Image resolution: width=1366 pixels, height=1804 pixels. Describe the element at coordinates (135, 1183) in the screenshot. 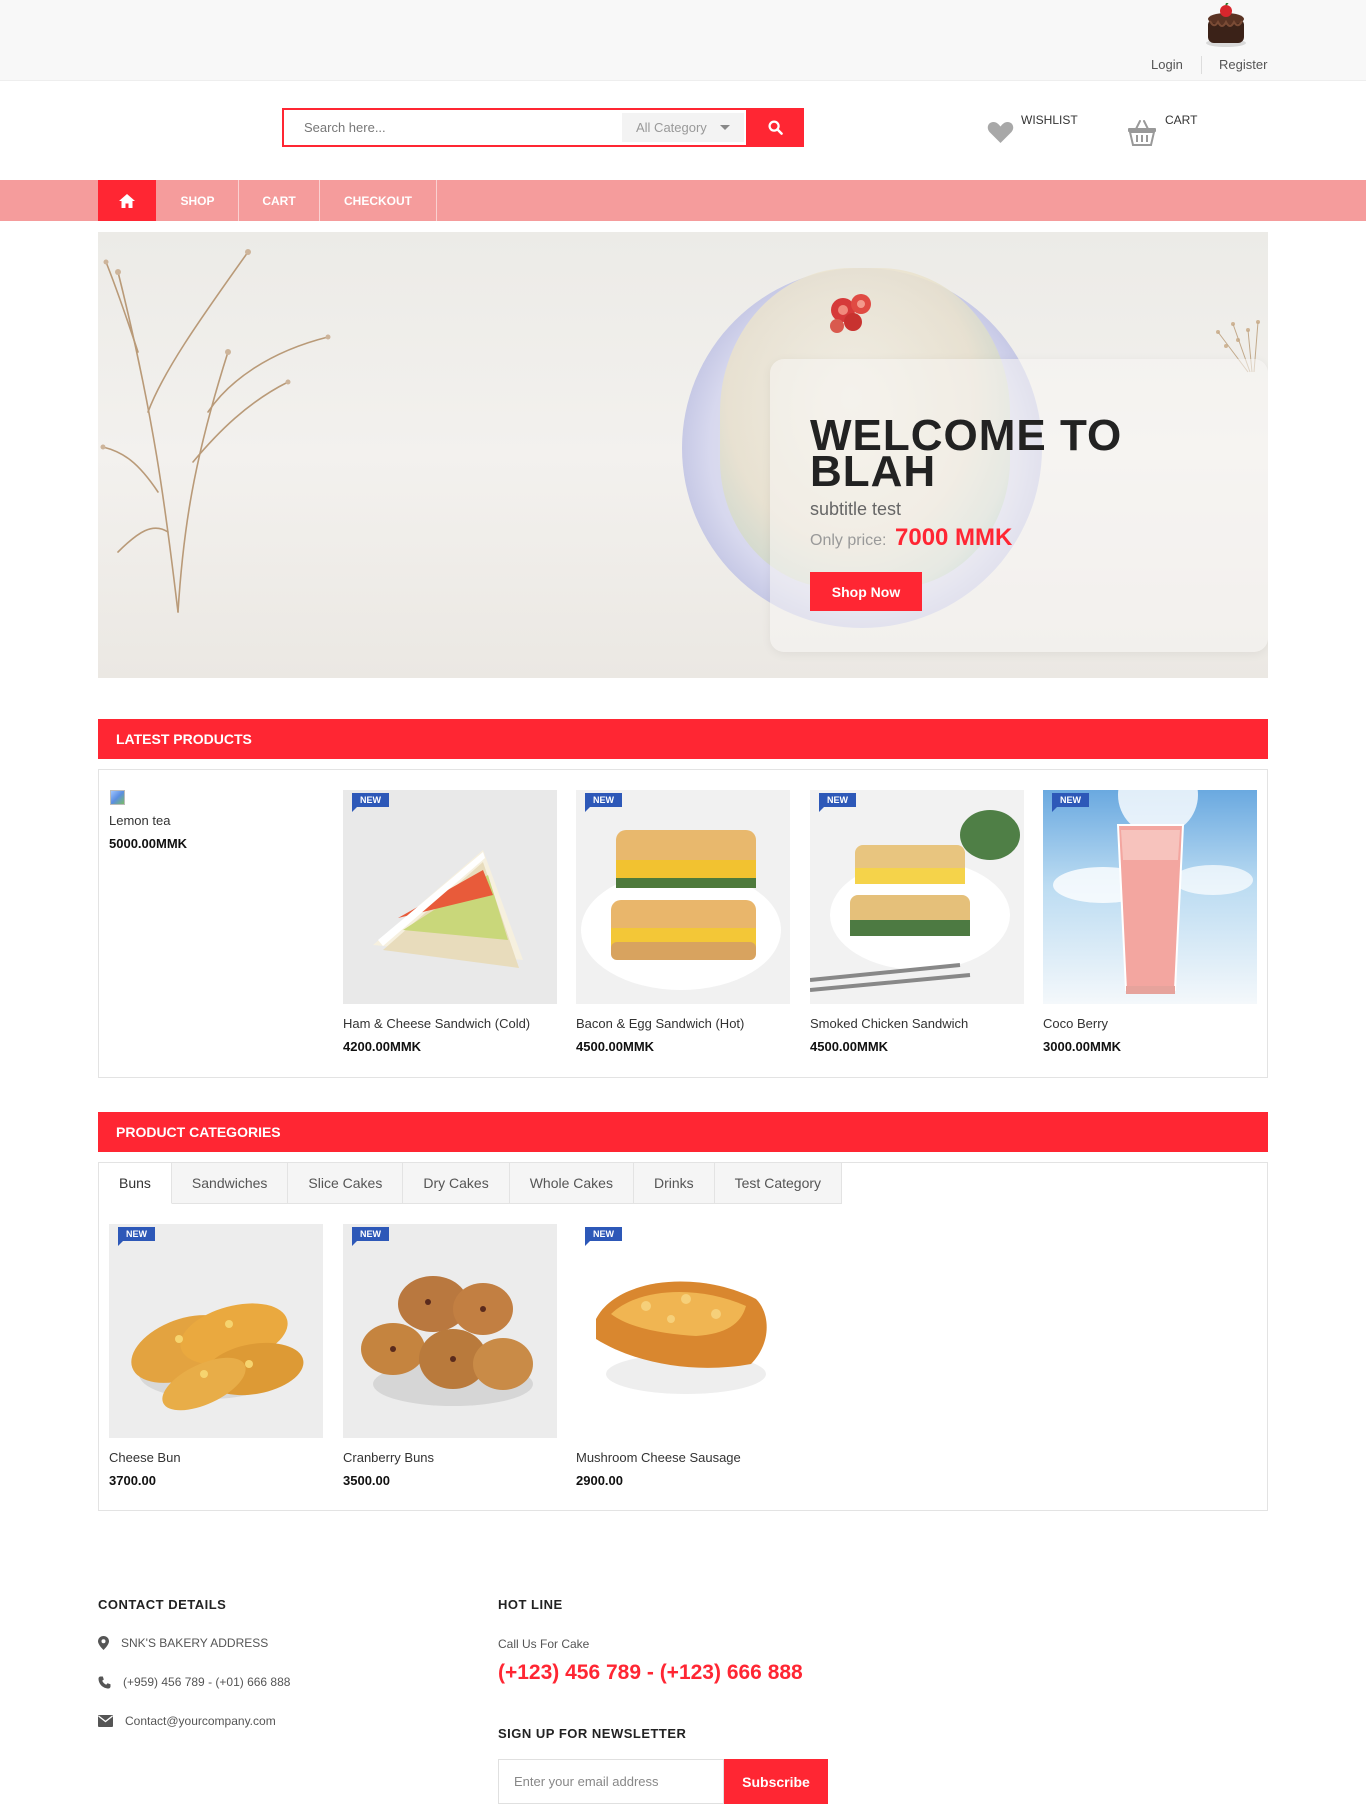

I see `tab-buns: Buns` at that location.